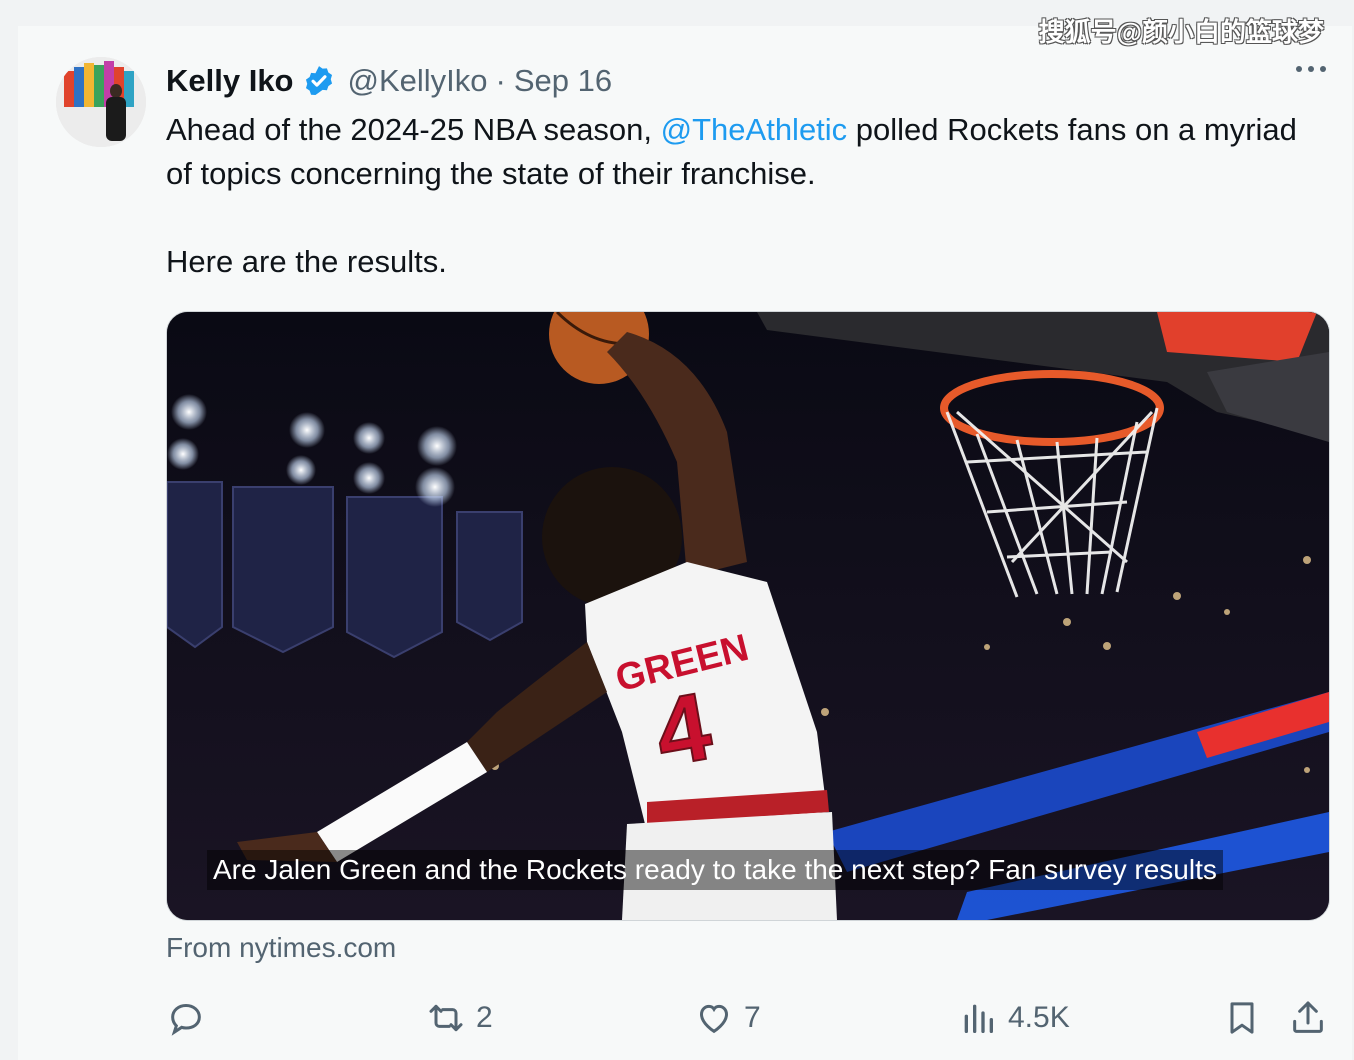 The image size is (1354, 1060). Describe the element at coordinates (754, 129) in the screenshot. I see `mention-link: @TheAthletic` at that location.